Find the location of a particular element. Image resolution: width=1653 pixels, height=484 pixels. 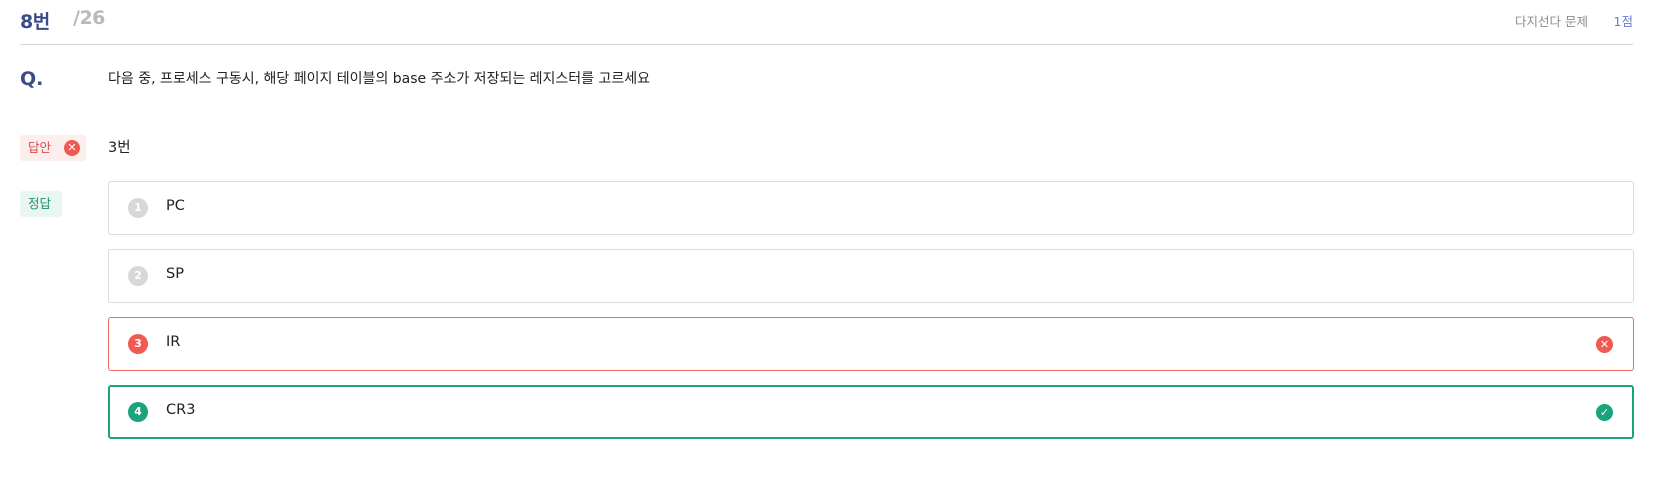

question-score: 1점 is located at coordinates (1623, 21).